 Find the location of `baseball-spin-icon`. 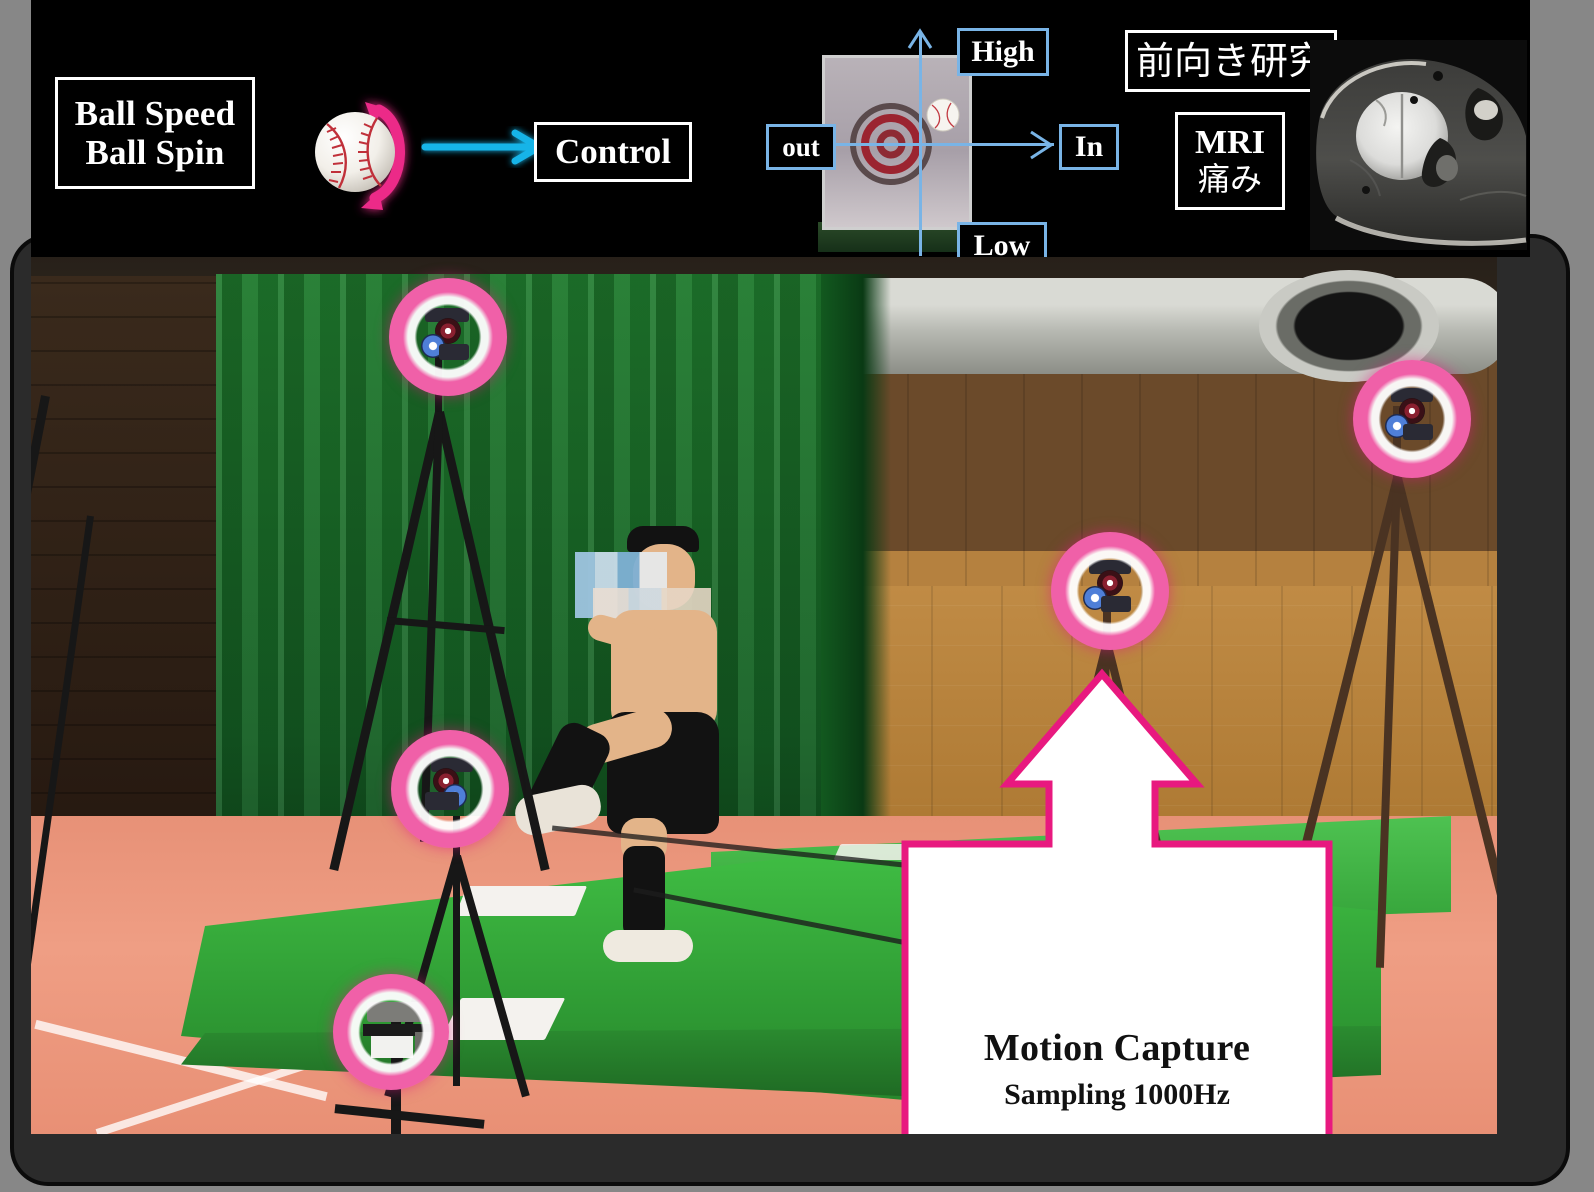

baseball-spin-icon is located at coordinates (368, 153).